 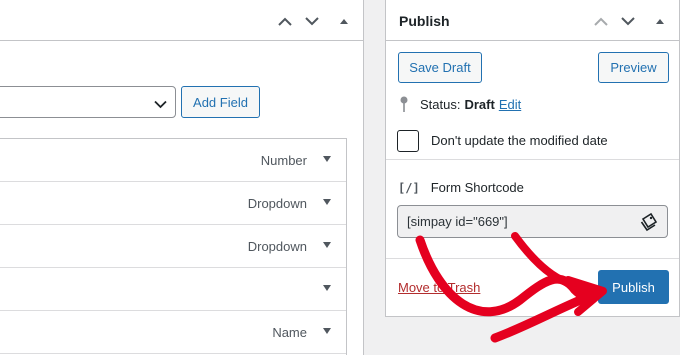 What do you see at coordinates (457, 221) in the screenshot?
I see `shortcode-value: [simpay id="669"]` at bounding box center [457, 221].